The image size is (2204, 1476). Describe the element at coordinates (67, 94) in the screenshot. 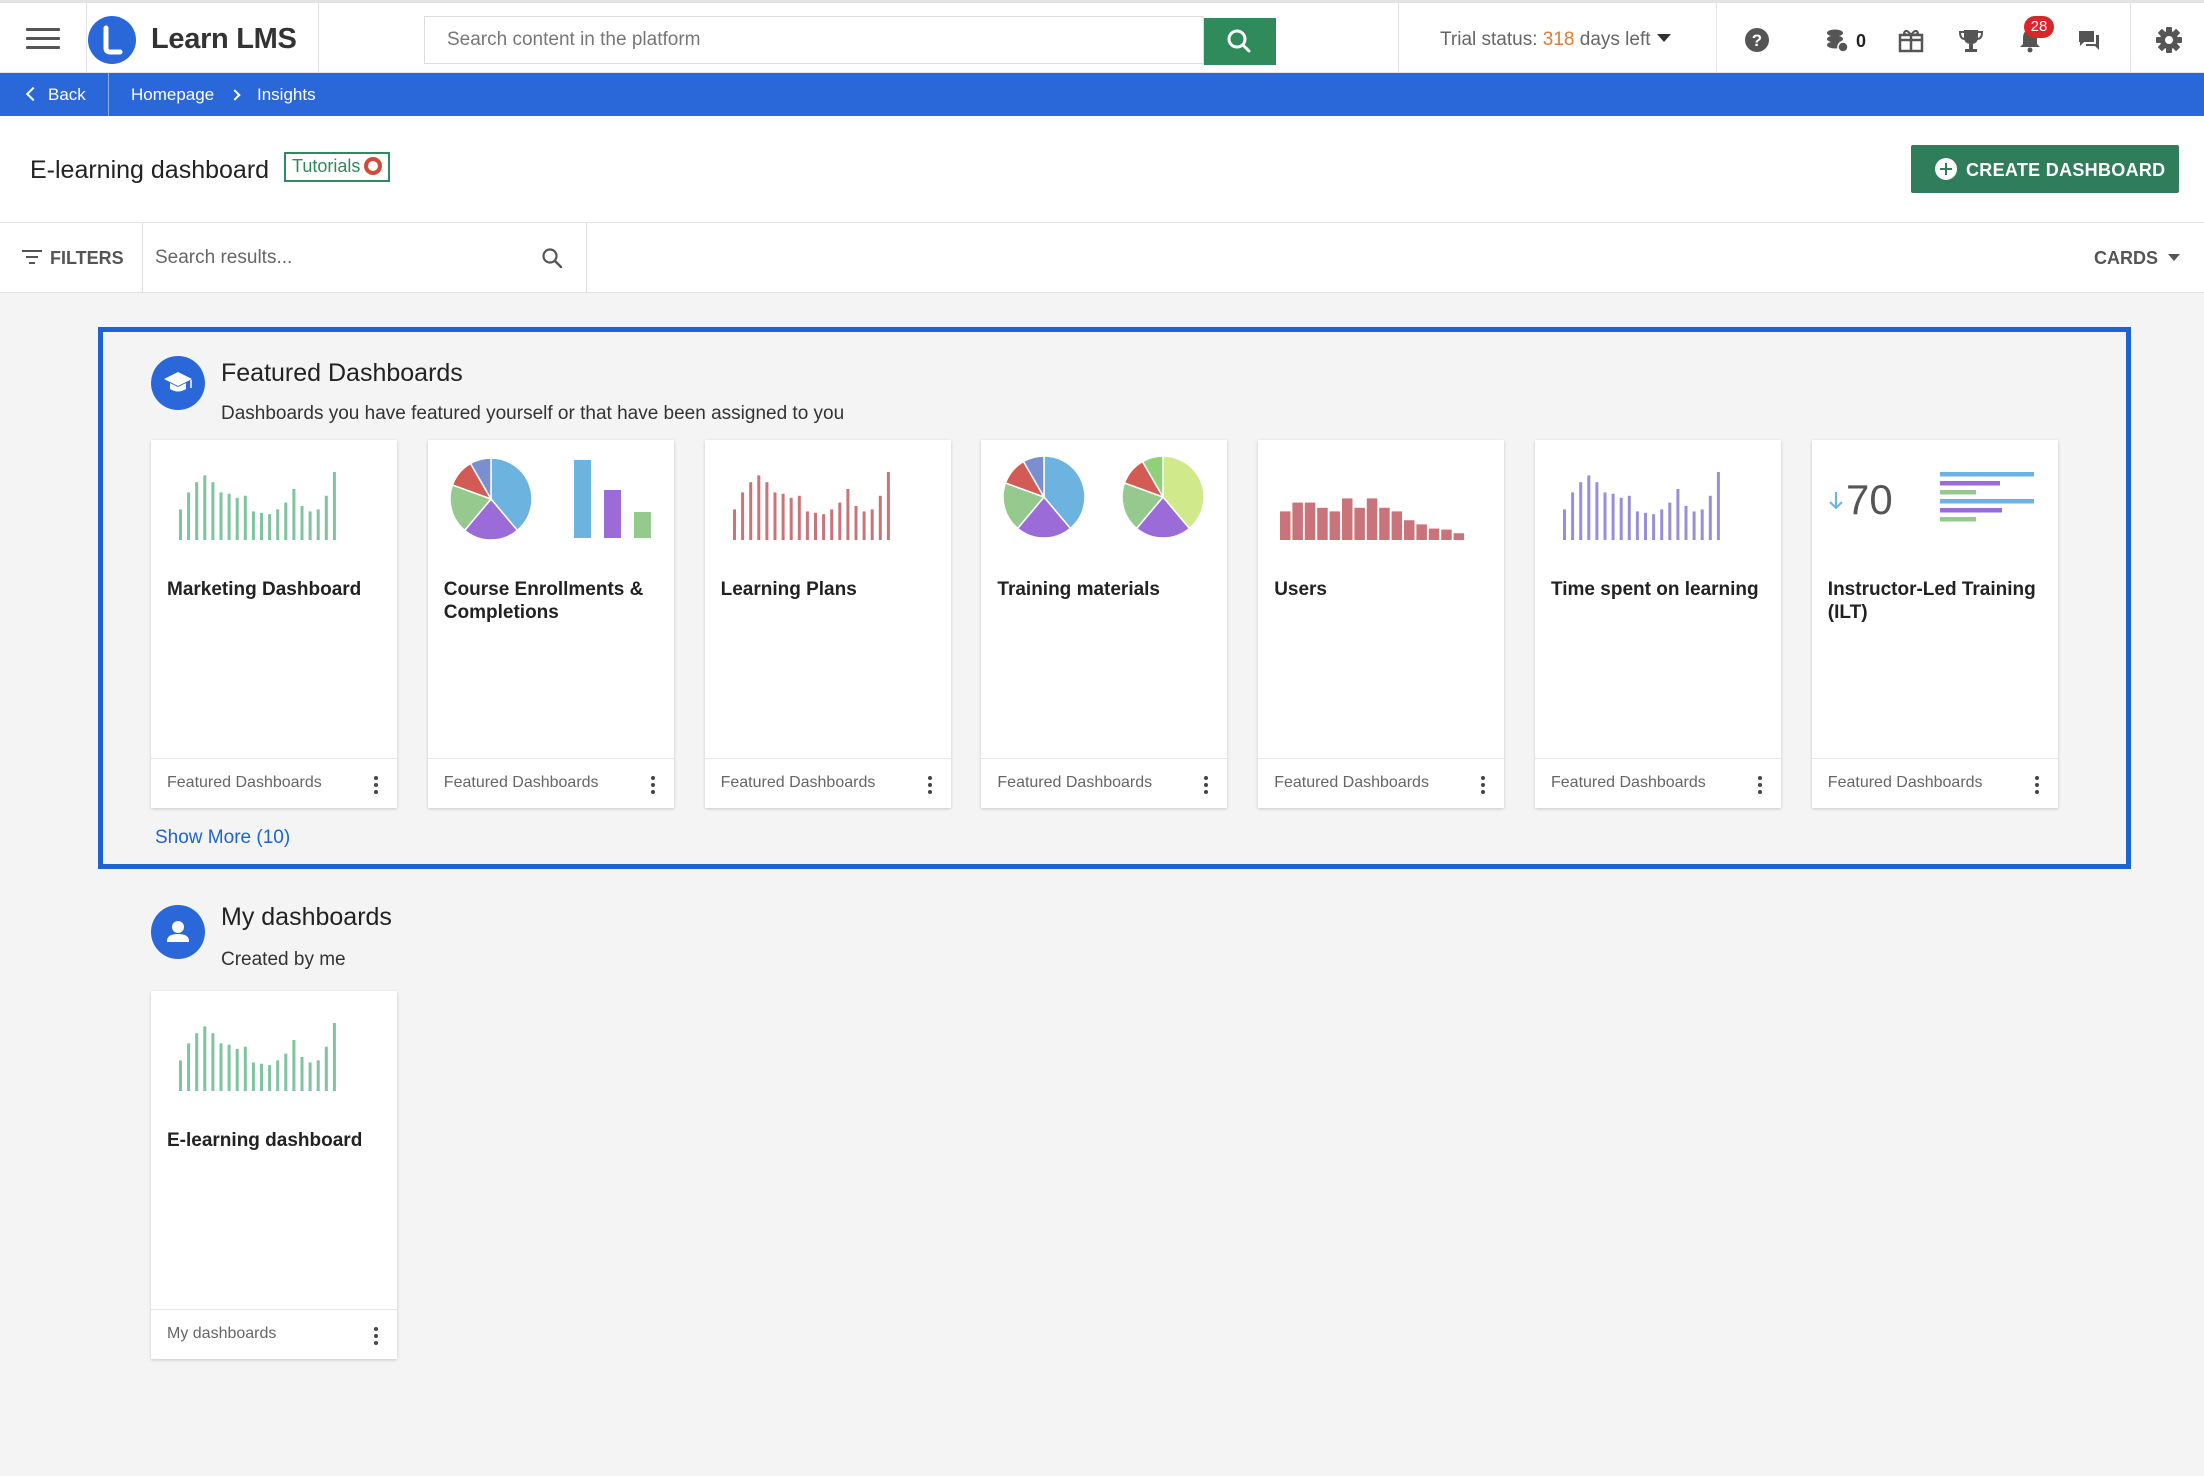

I see `back-label: Back` at that location.